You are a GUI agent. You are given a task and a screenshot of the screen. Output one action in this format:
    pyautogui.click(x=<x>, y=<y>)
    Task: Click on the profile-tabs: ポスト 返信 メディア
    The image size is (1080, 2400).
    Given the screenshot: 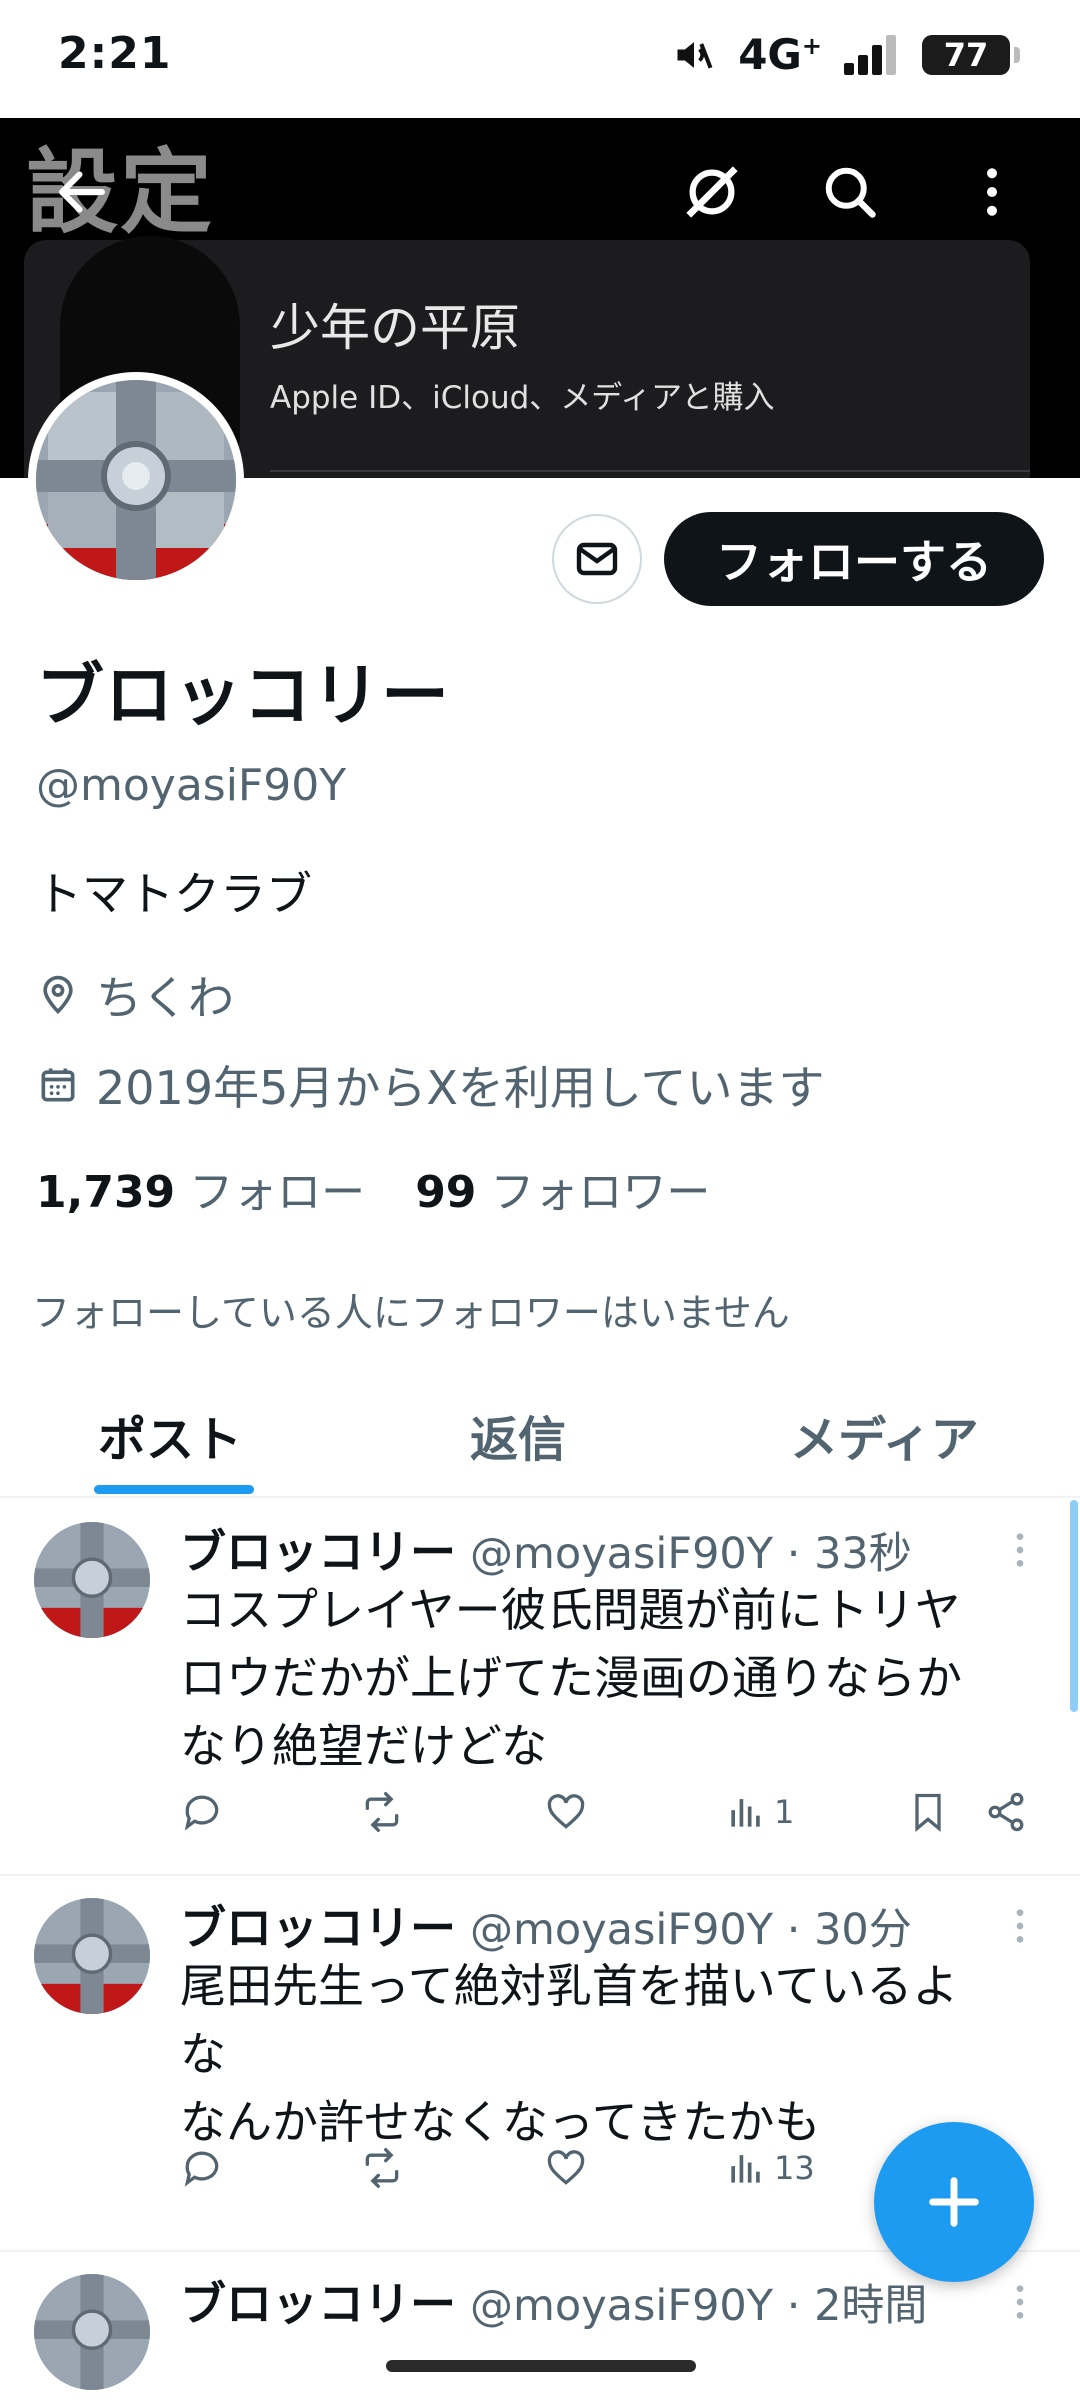 What is the action you would take?
    pyautogui.click(x=540, y=1439)
    